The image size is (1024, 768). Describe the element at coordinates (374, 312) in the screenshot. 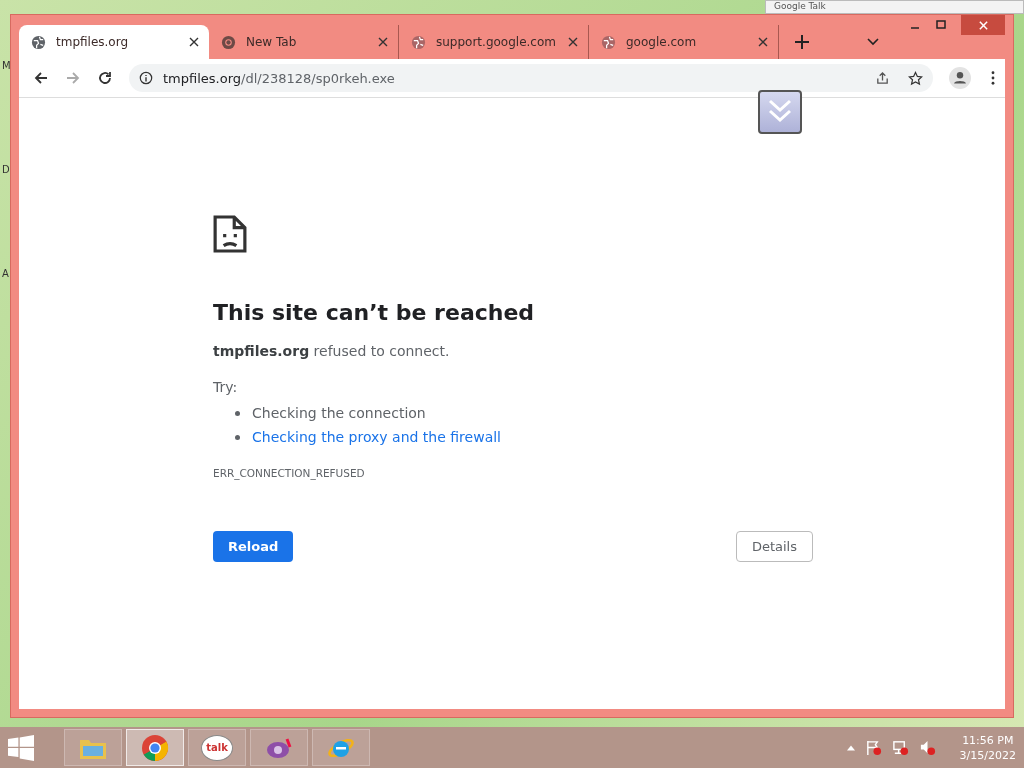

I see `error-title: This site can’t be reached` at that location.